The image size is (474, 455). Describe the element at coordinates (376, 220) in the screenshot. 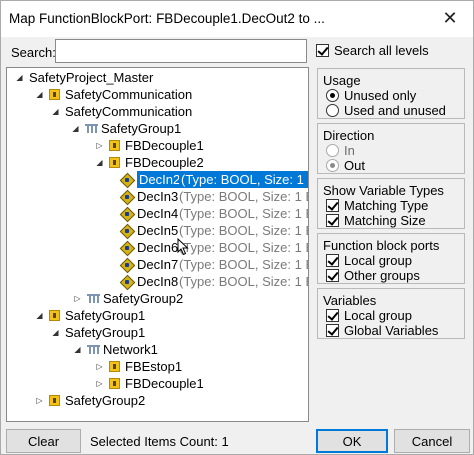

I see `matching-size-option: Matching Size` at that location.